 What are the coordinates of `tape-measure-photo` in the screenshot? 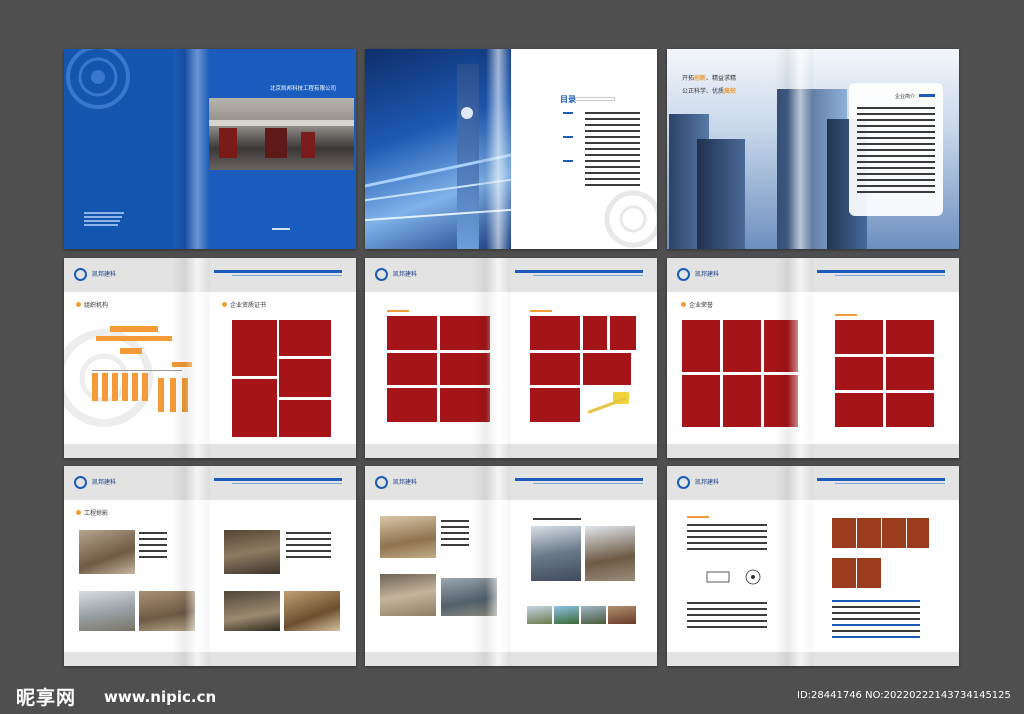 It's located at (610, 405).